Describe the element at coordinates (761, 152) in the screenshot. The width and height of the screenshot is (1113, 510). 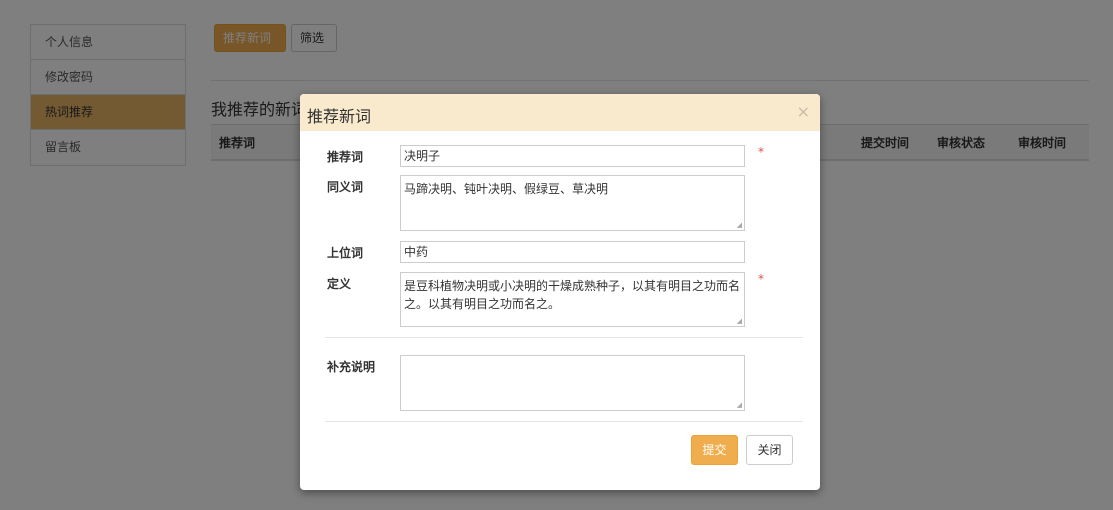
I see `term-required-mark: *` at that location.